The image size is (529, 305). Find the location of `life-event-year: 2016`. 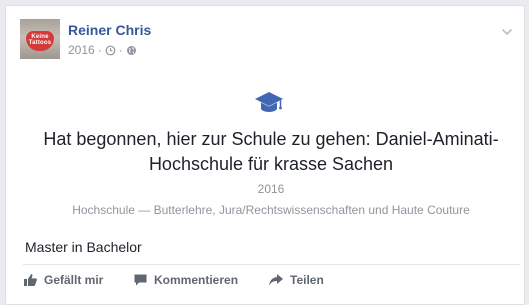

life-event-year: 2016 is located at coordinates (271, 189).